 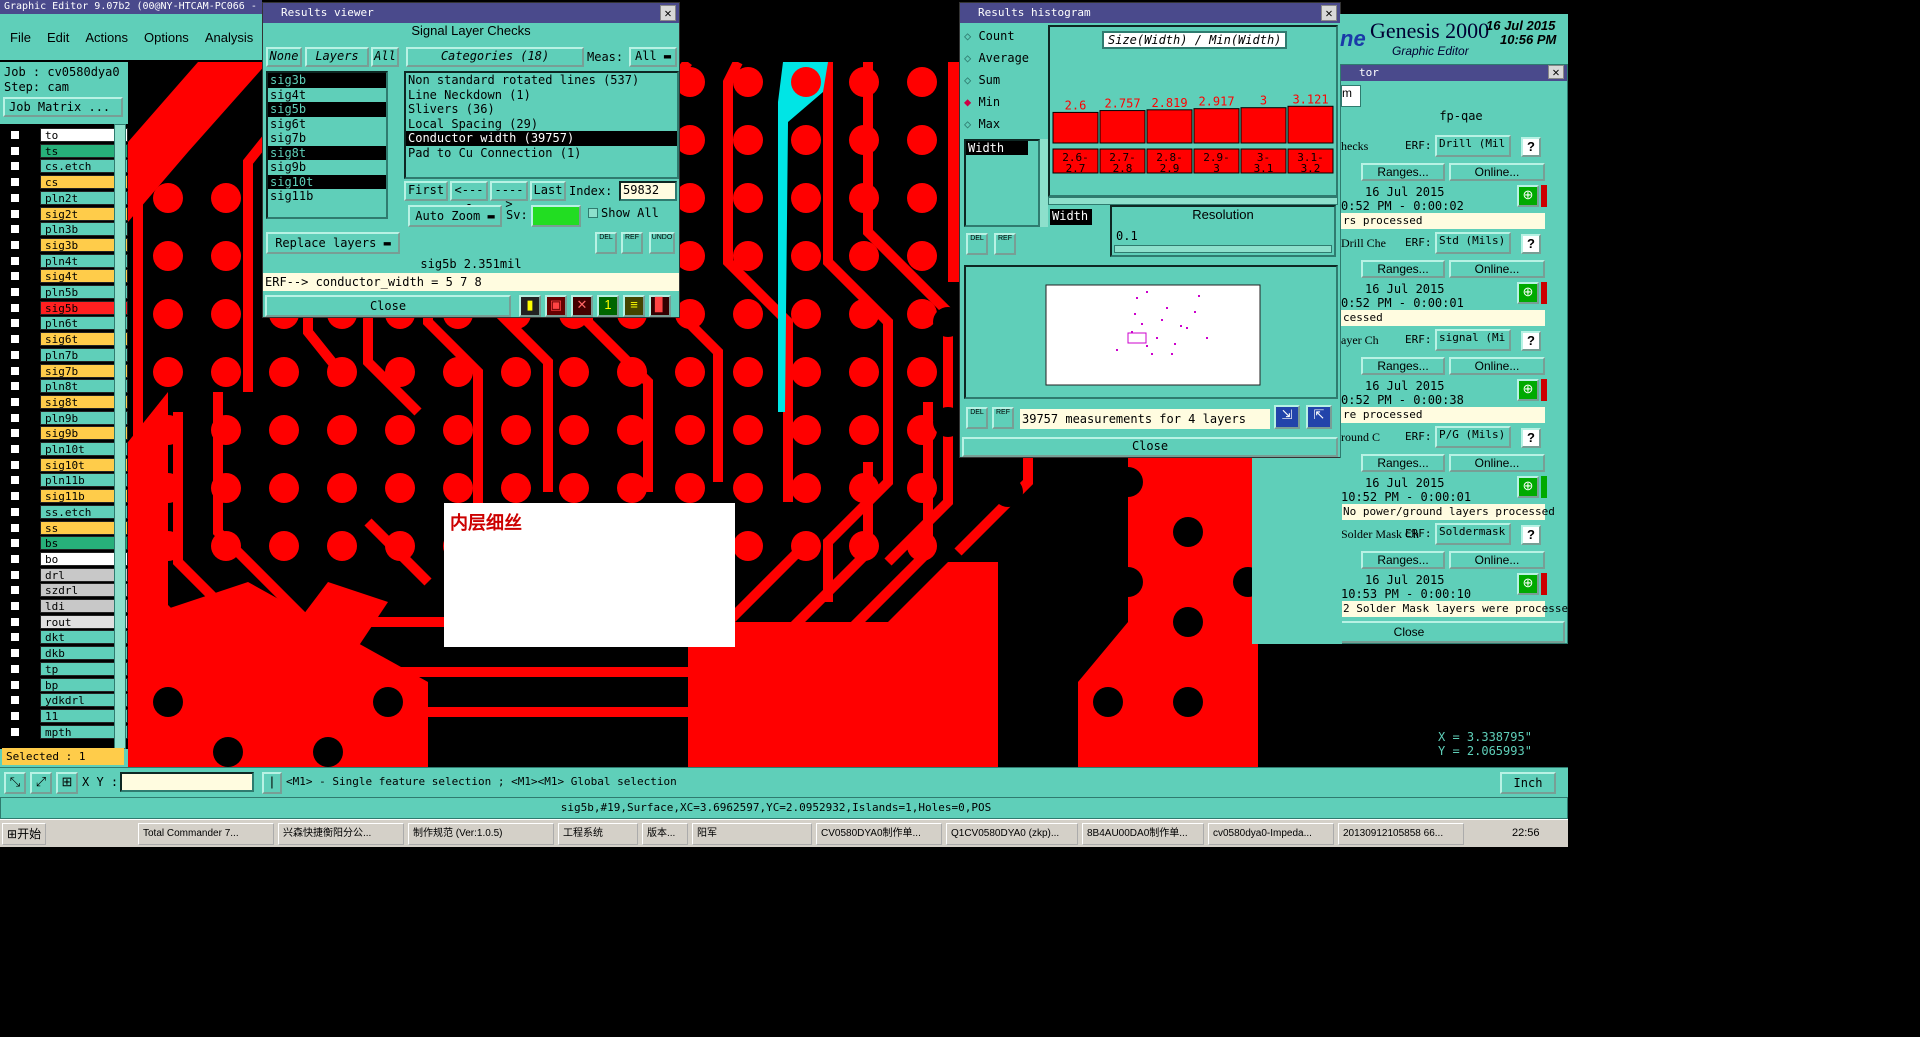 I want to click on checklist-titlebar: tor ✕, so click(x=1454, y=73).